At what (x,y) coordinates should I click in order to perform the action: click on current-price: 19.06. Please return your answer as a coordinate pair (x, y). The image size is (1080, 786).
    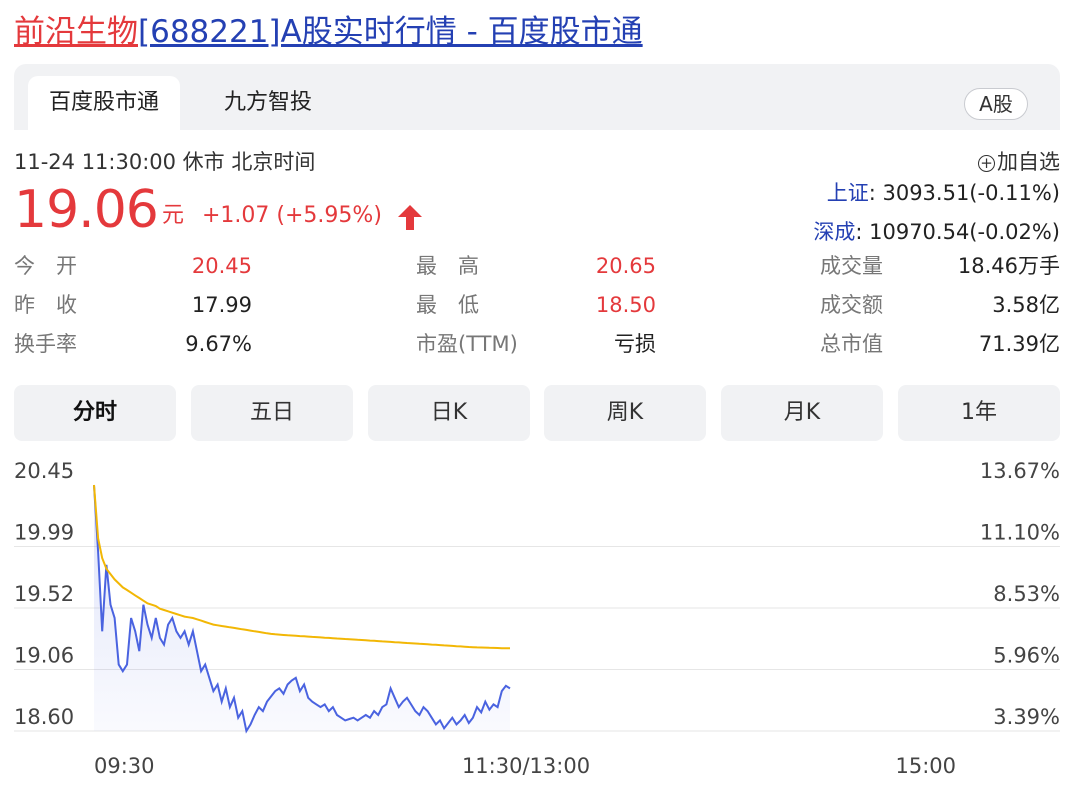
    Looking at the image, I should click on (86, 210).